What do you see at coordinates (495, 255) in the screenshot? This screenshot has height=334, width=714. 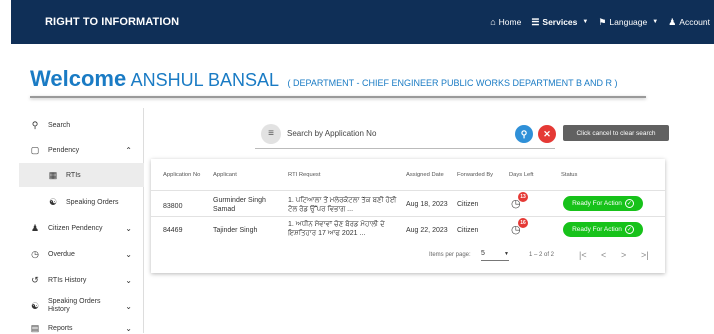 I see `items-per-page-select: 5 ▼` at bounding box center [495, 255].